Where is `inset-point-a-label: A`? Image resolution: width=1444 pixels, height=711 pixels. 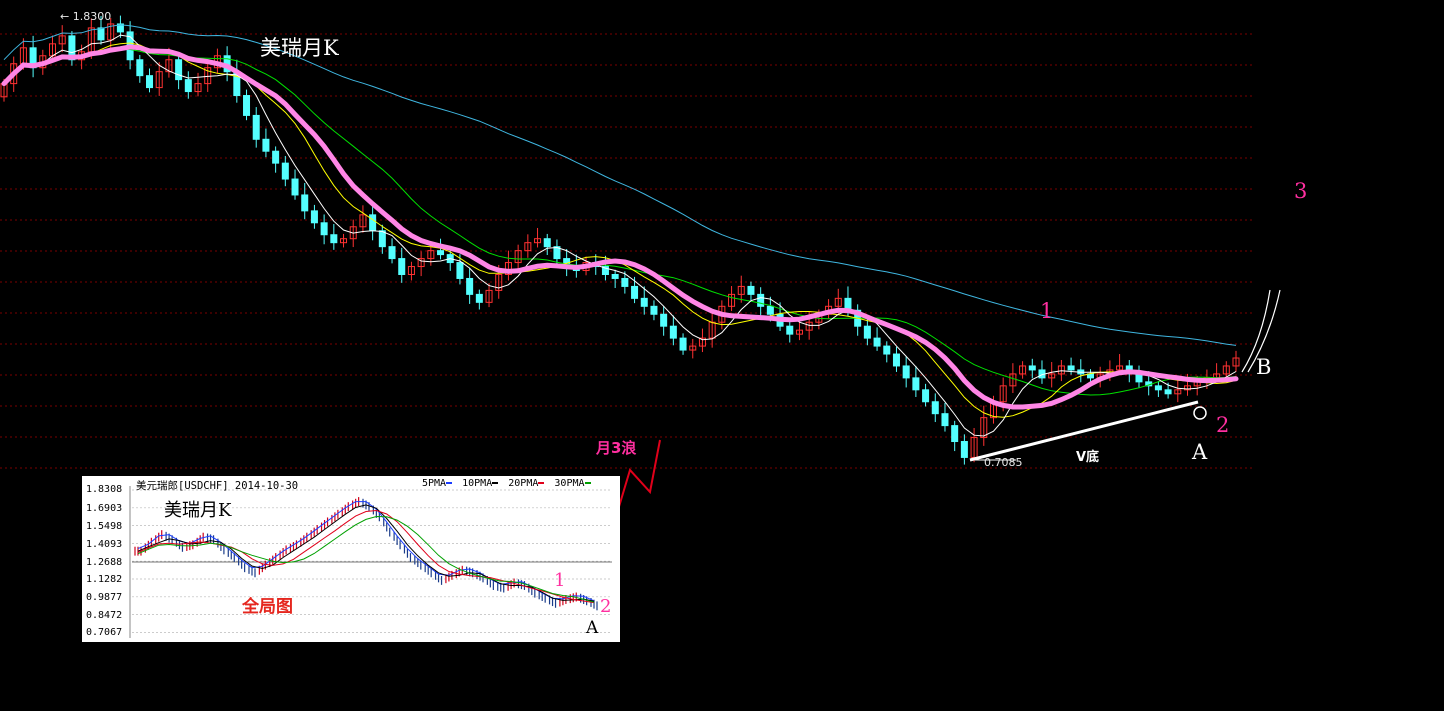
inset-point-a-label: A is located at coordinates (592, 628).